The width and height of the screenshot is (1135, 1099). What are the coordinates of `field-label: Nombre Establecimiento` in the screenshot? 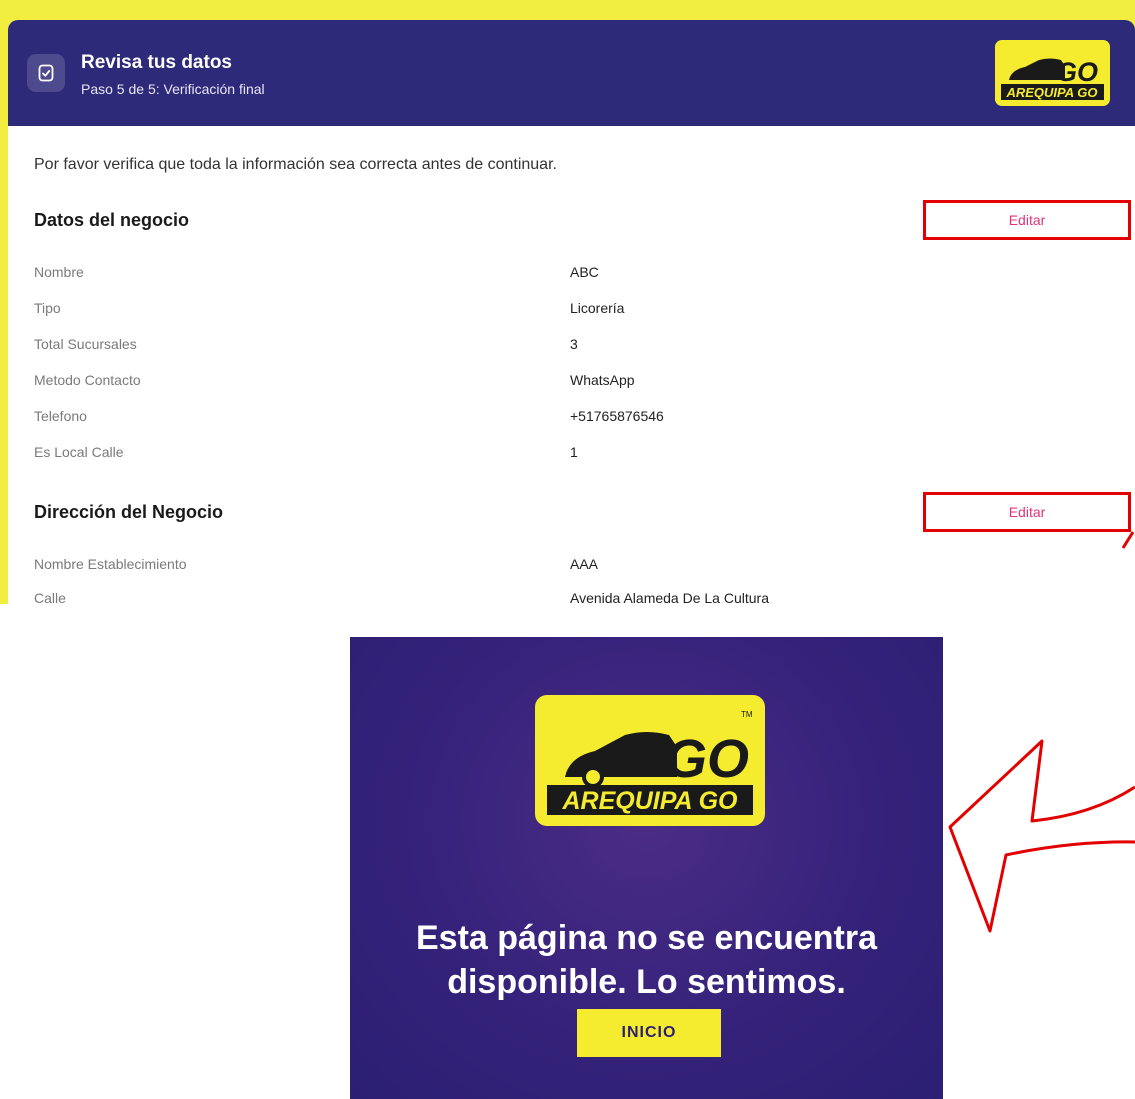 It's located at (110, 564).